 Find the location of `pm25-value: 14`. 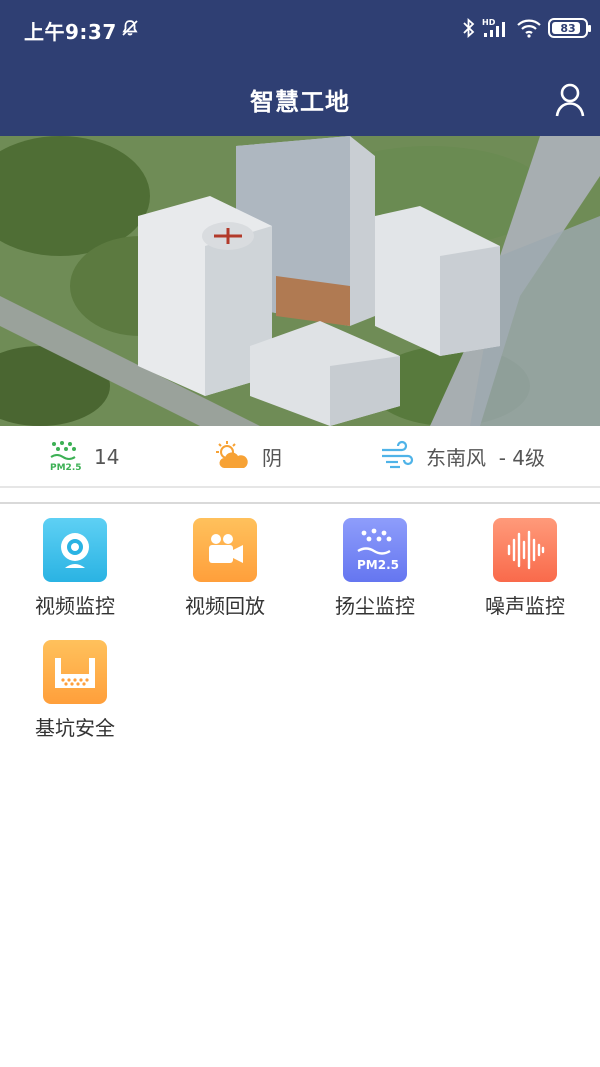

pm25-value: 14 is located at coordinates (107, 457).